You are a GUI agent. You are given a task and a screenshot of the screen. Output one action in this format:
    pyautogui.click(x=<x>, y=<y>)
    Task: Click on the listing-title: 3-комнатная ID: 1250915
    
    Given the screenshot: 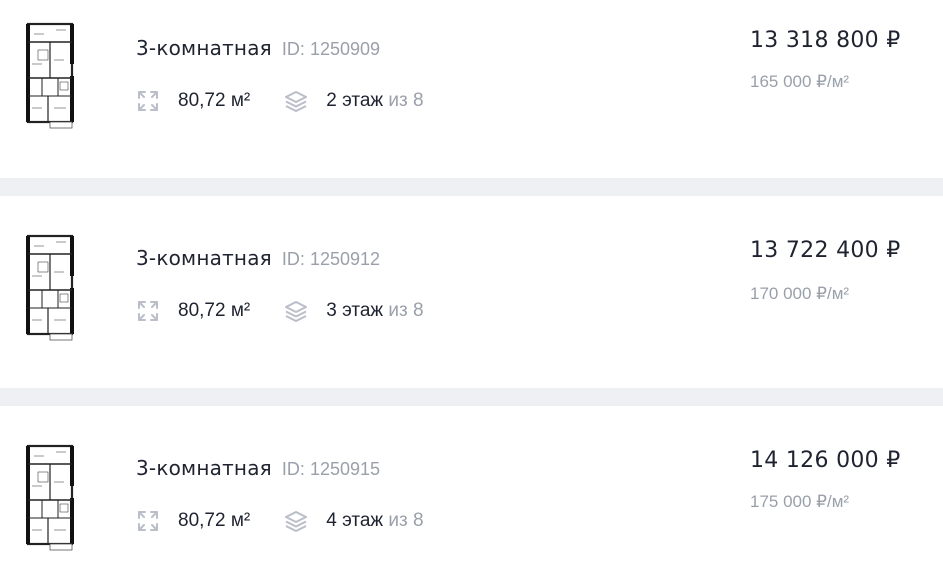 What is the action you would take?
    pyautogui.click(x=258, y=468)
    